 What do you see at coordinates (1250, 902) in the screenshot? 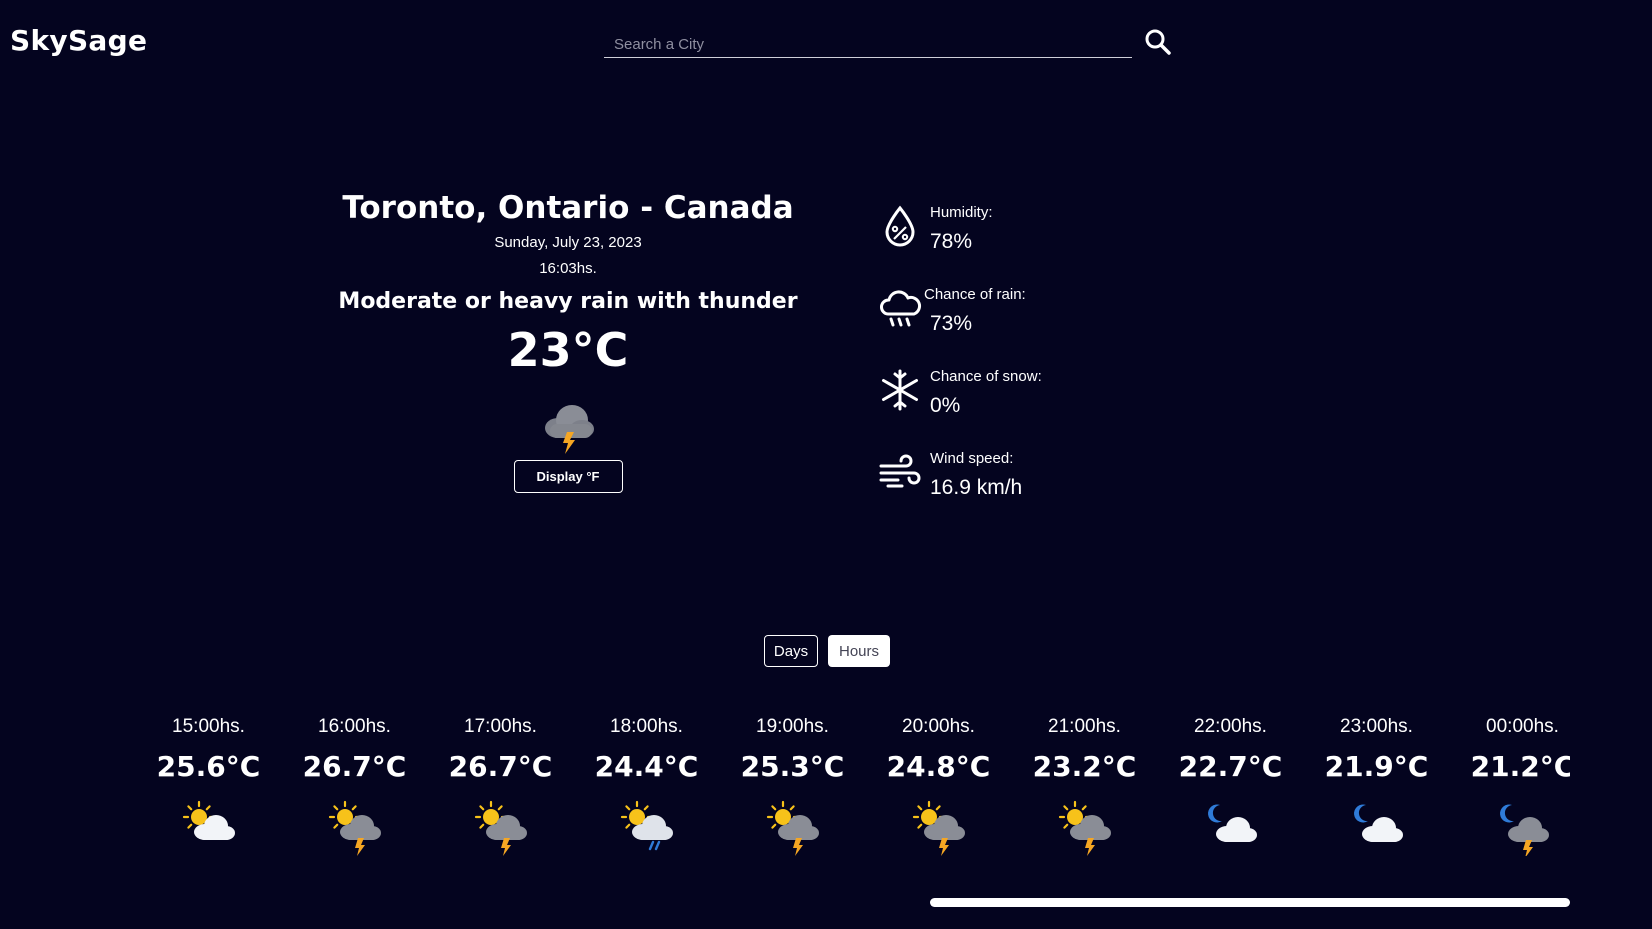
I see `horizontal-scrollbar` at bounding box center [1250, 902].